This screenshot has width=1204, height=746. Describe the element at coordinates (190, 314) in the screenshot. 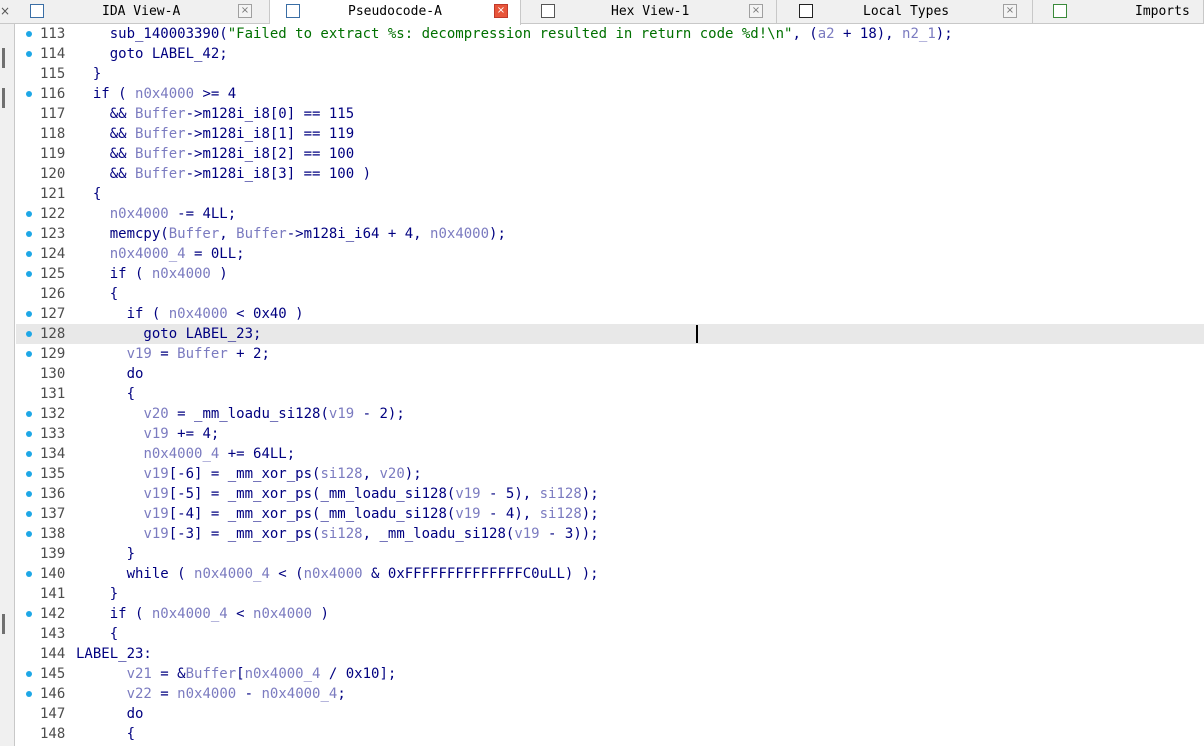

I see `code-text: if ( n0x4000 < 0x40 )` at that location.